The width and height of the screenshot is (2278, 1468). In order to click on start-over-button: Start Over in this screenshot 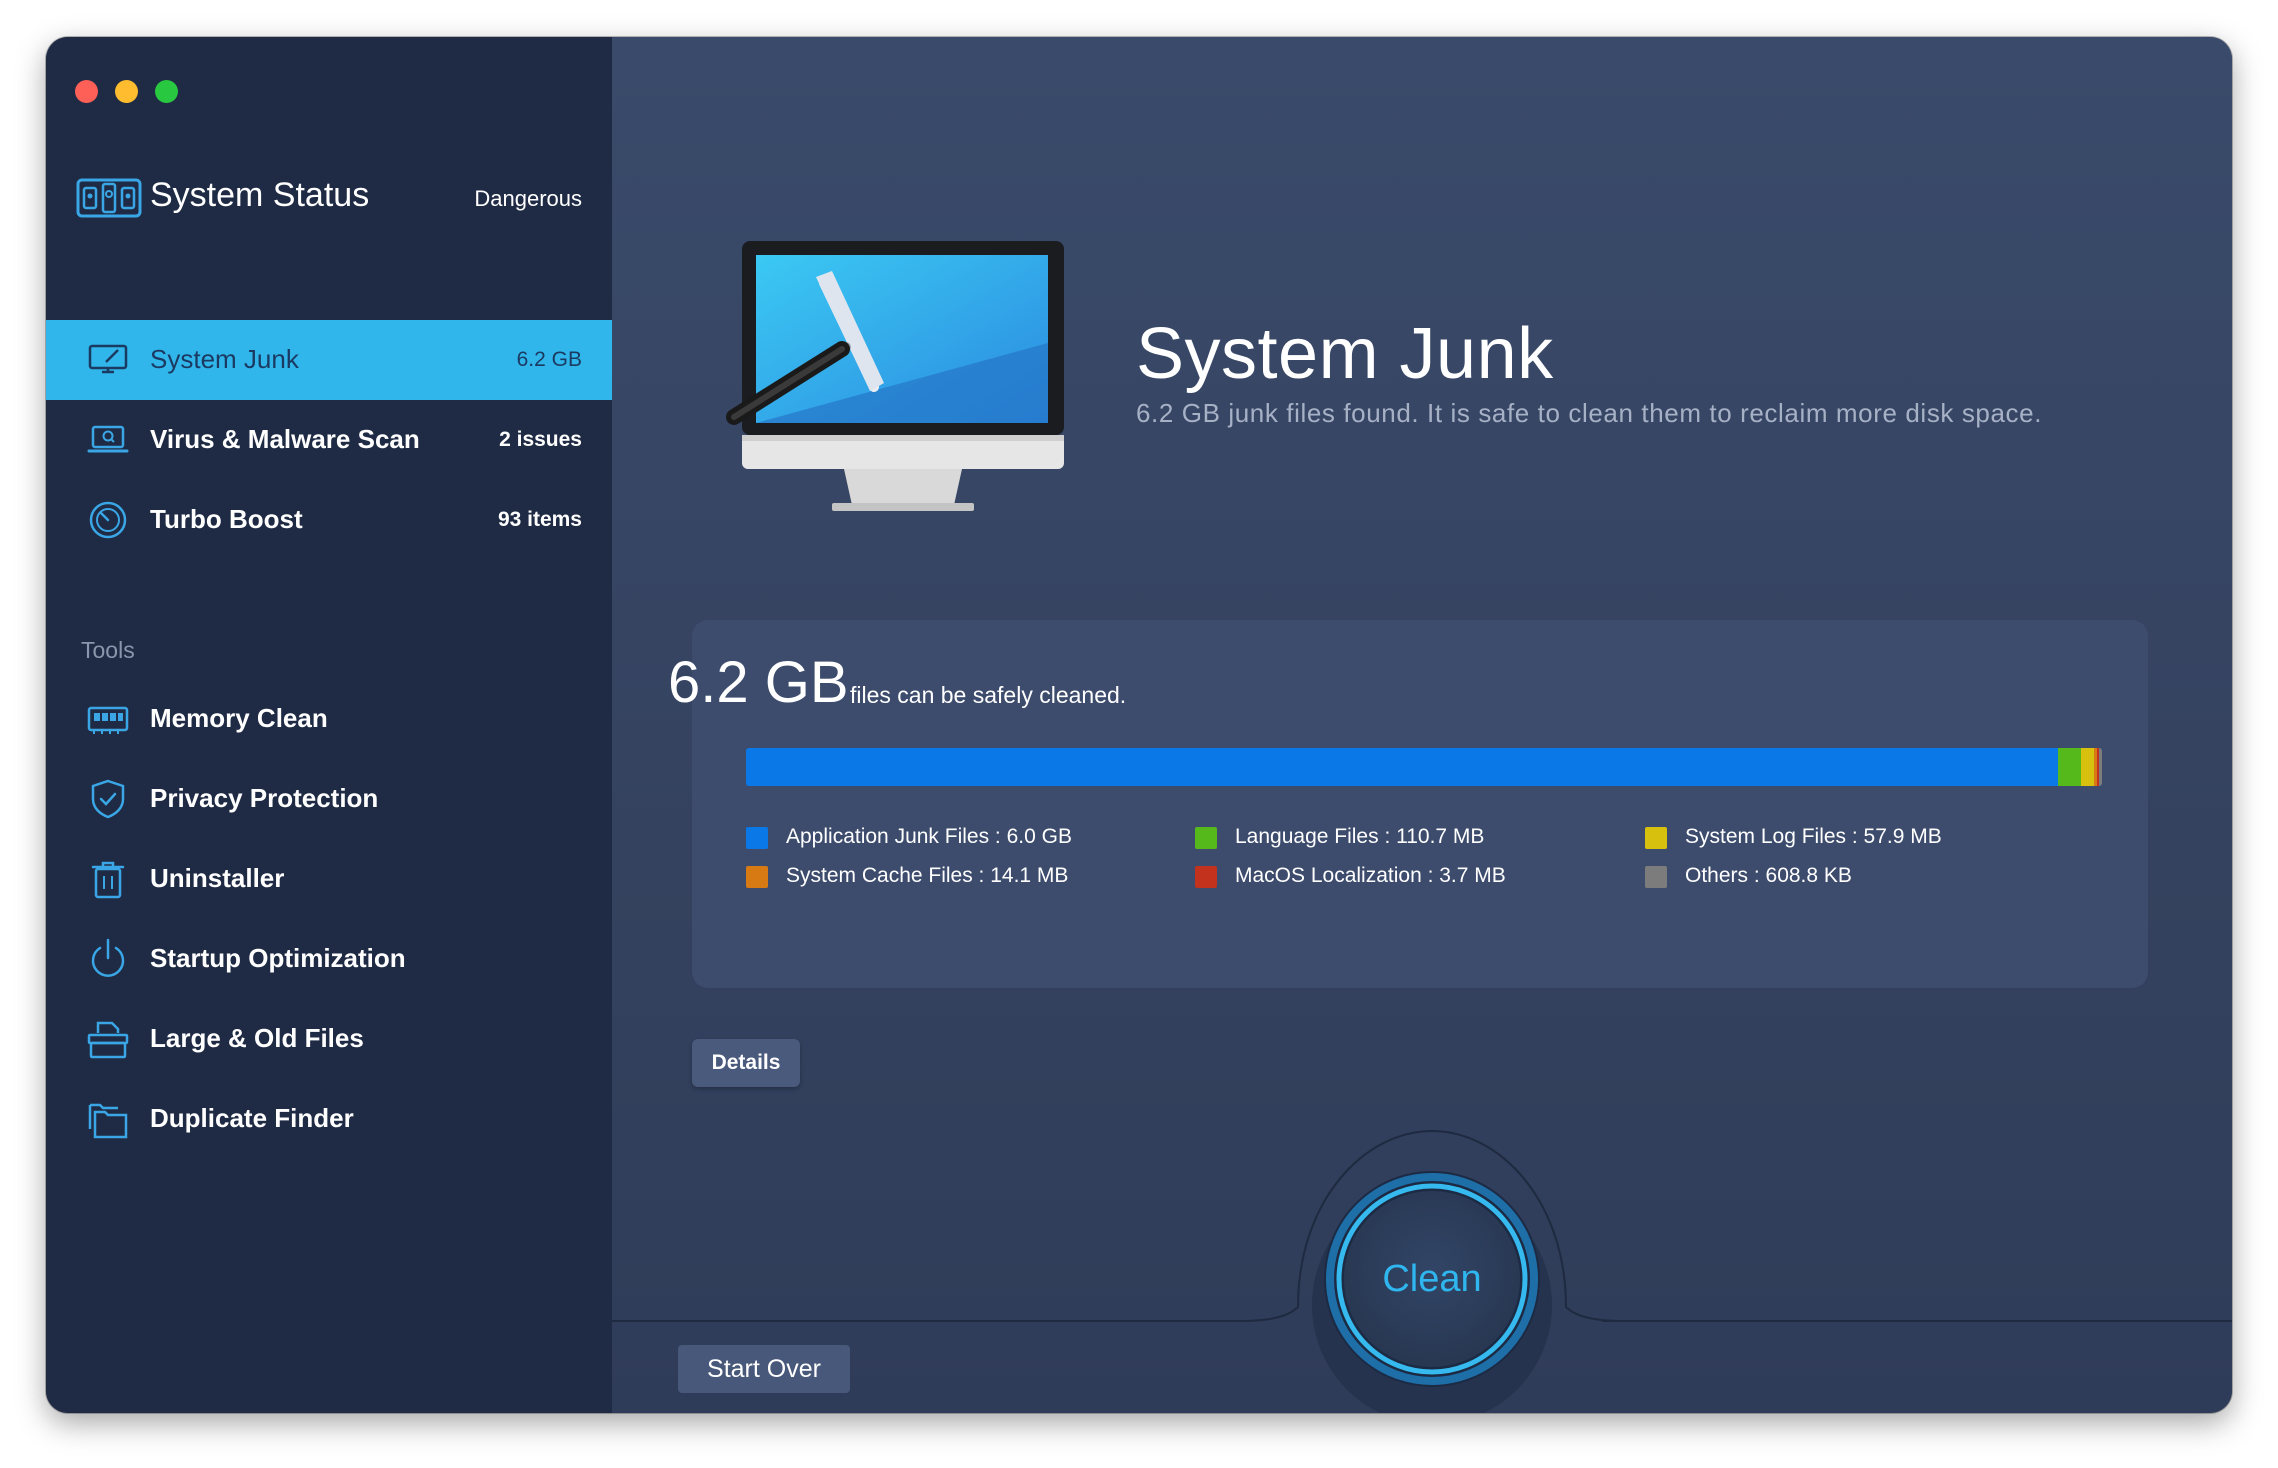, I will do `click(764, 1369)`.